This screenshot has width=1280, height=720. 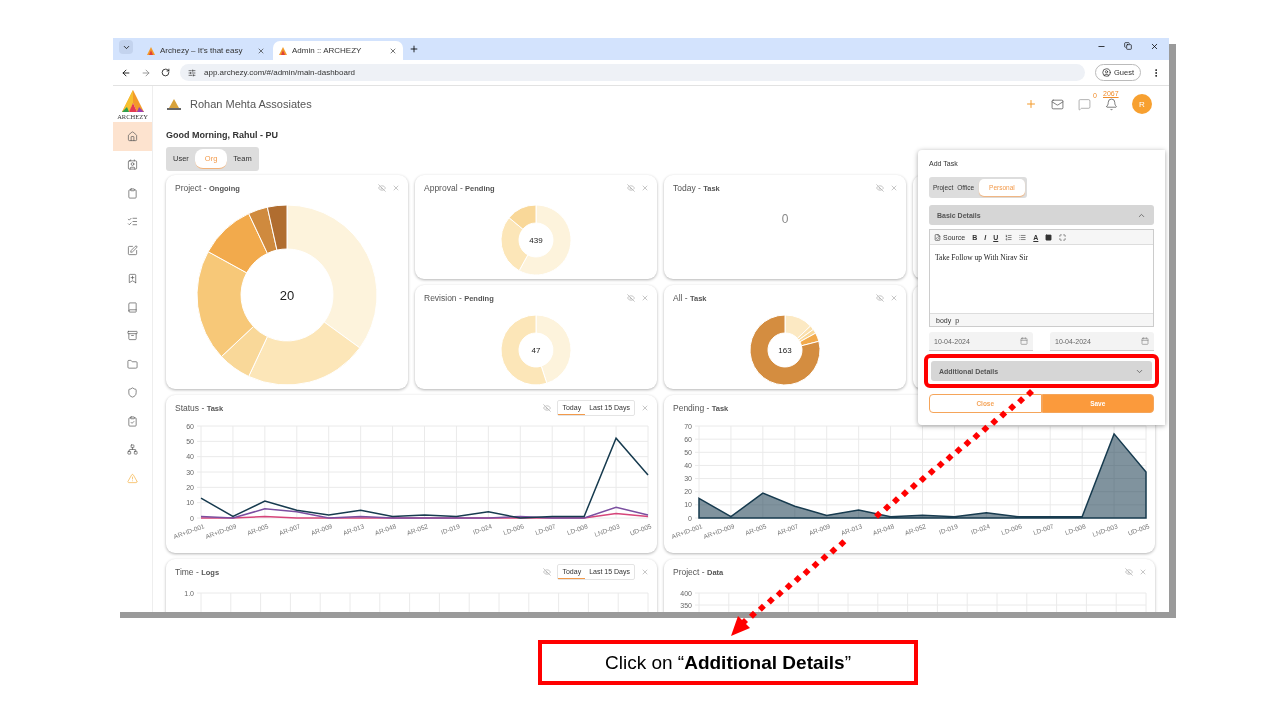 What do you see at coordinates (251, 104) in the screenshot?
I see `company-name: Rohan Mehta Assosiates` at bounding box center [251, 104].